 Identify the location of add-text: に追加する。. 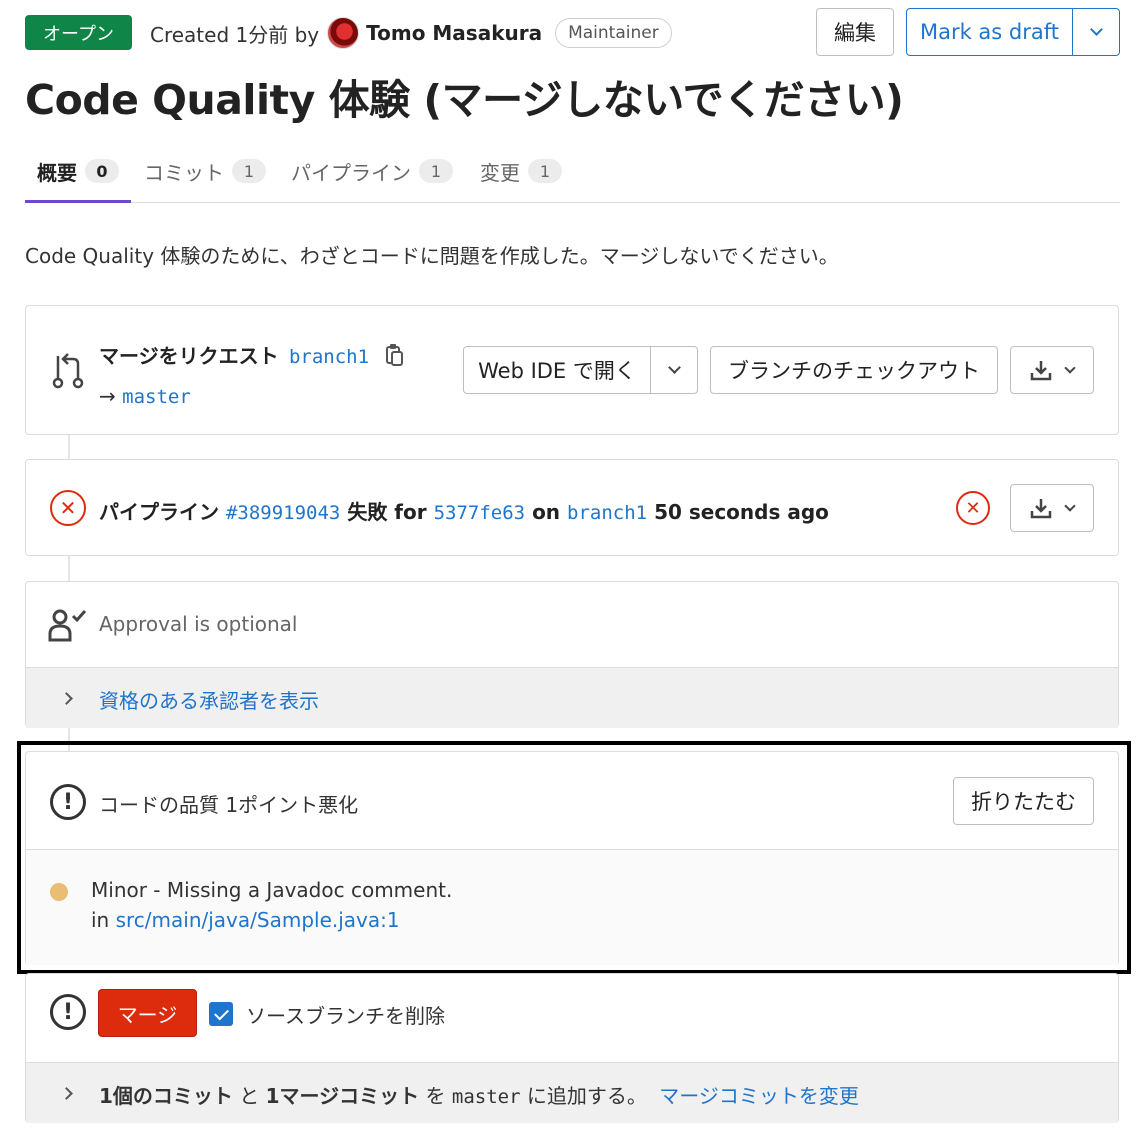
(586, 1096).